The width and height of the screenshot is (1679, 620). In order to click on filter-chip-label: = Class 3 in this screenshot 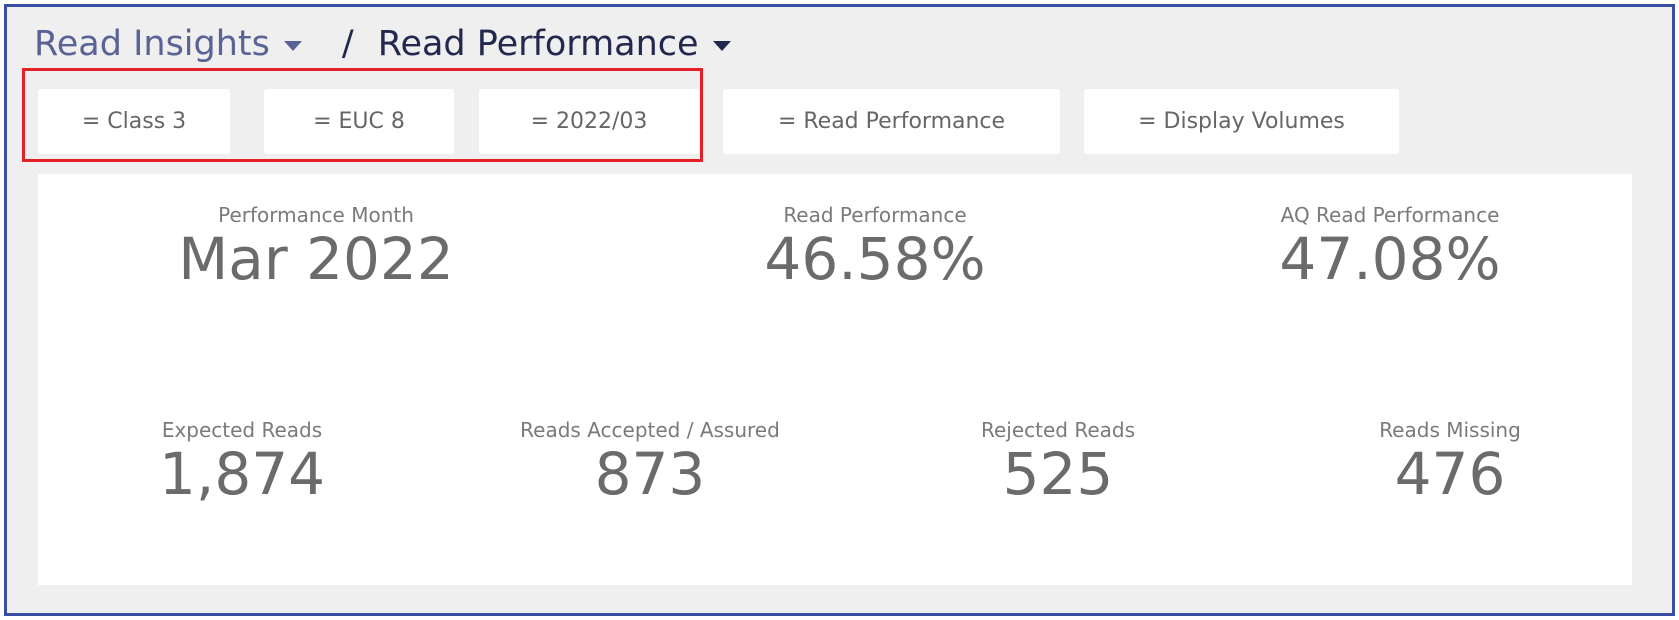, I will do `click(134, 121)`.